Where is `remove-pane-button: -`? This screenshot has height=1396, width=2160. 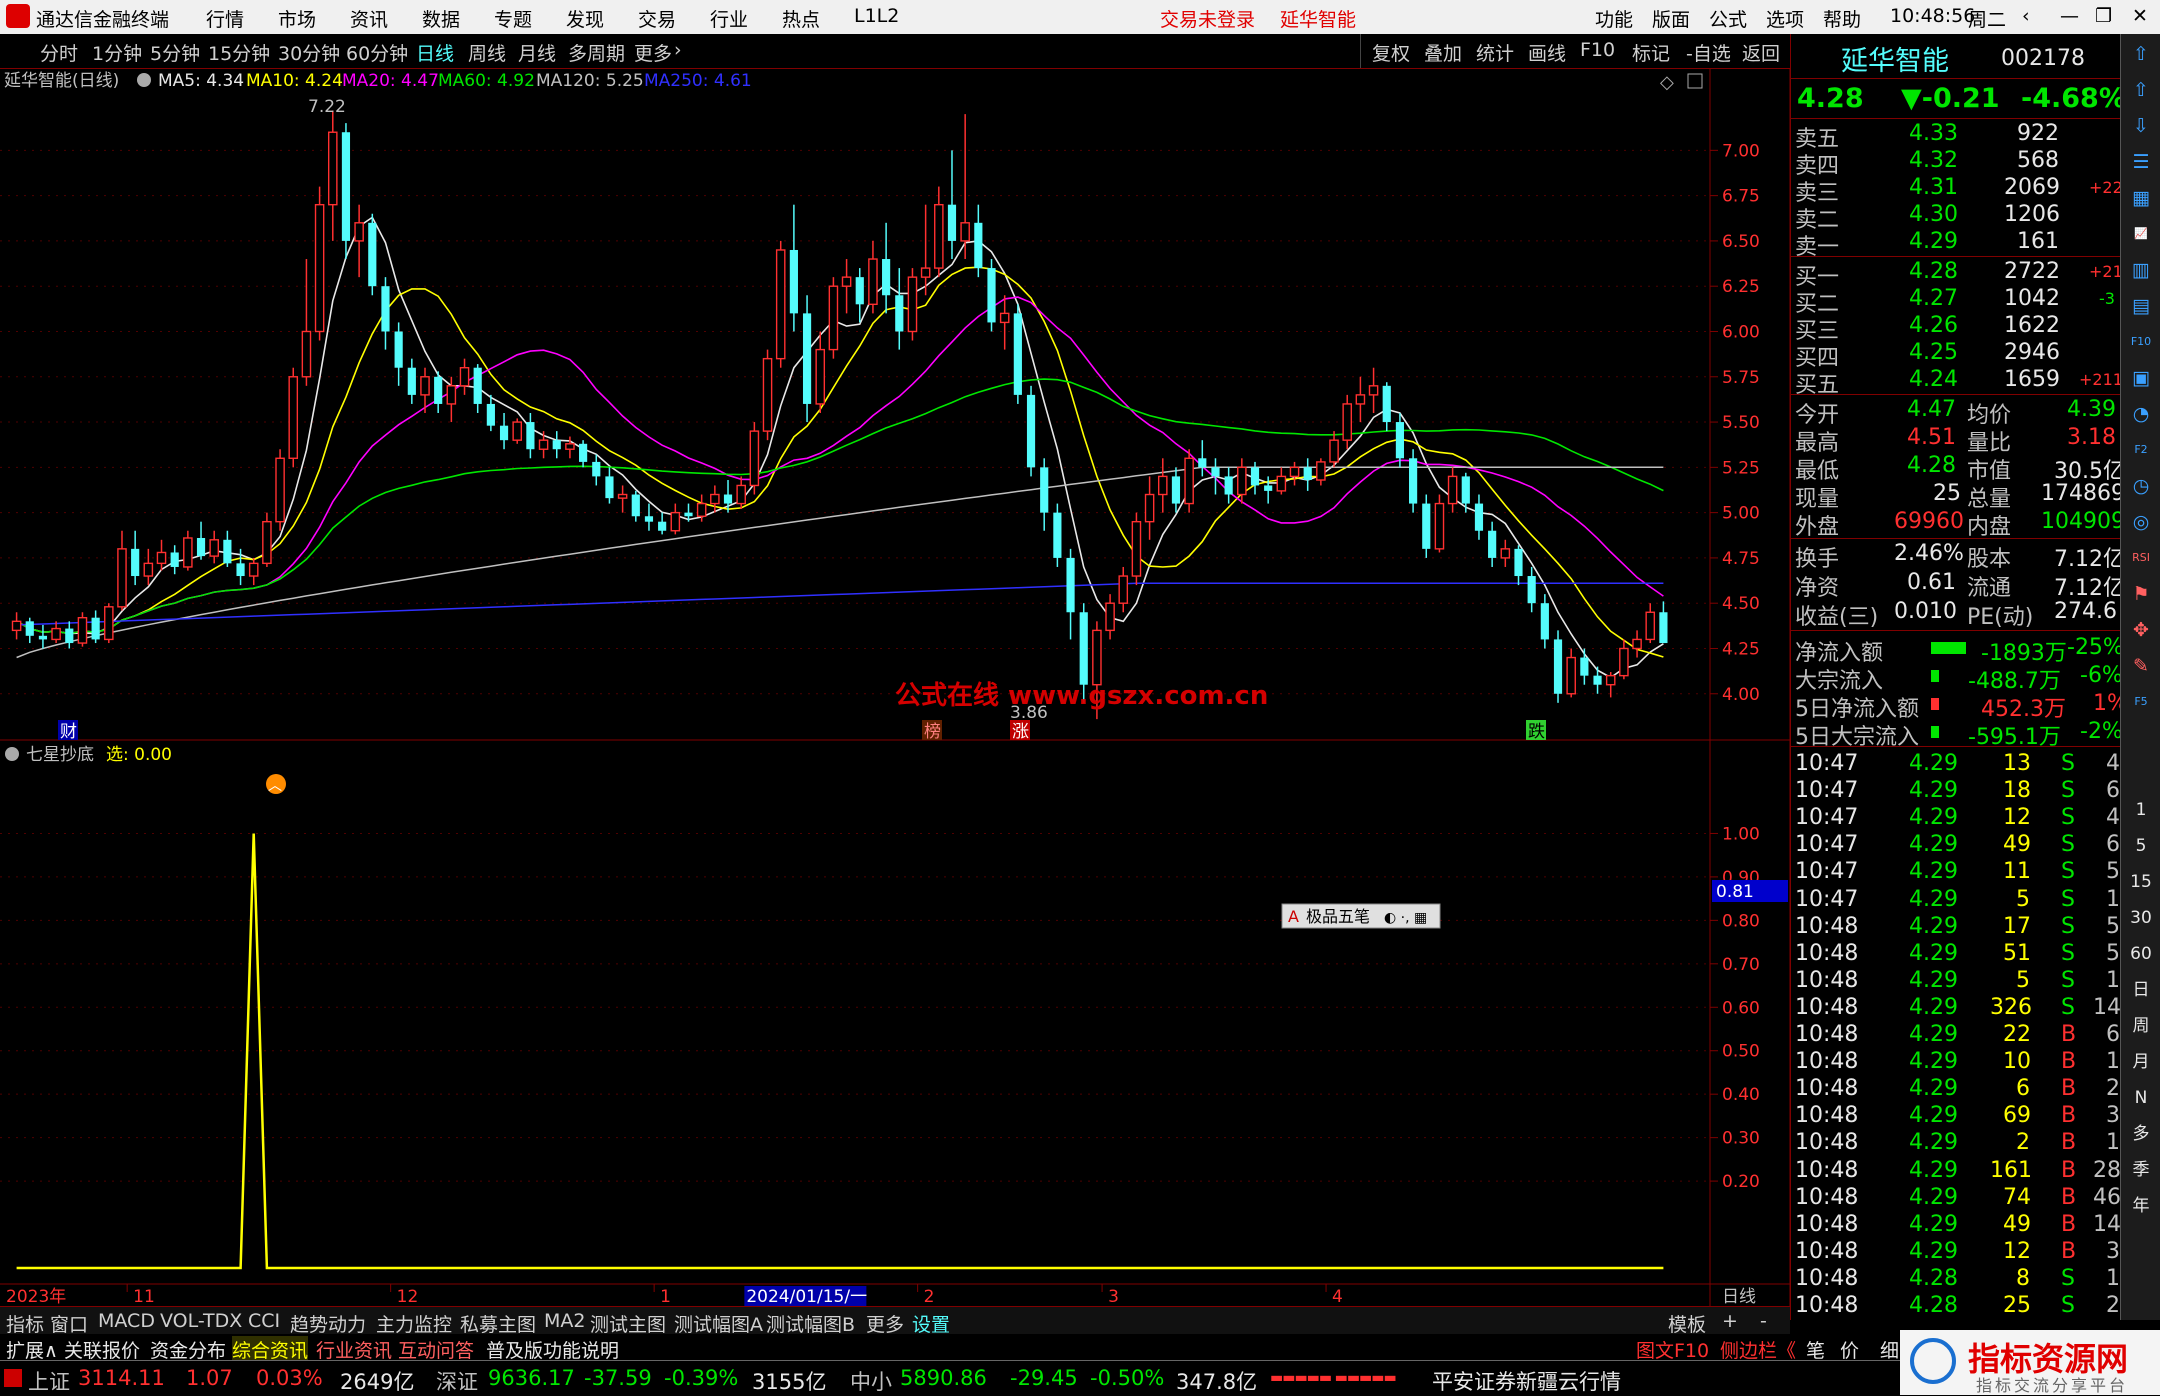 remove-pane-button: - is located at coordinates (1763, 1321).